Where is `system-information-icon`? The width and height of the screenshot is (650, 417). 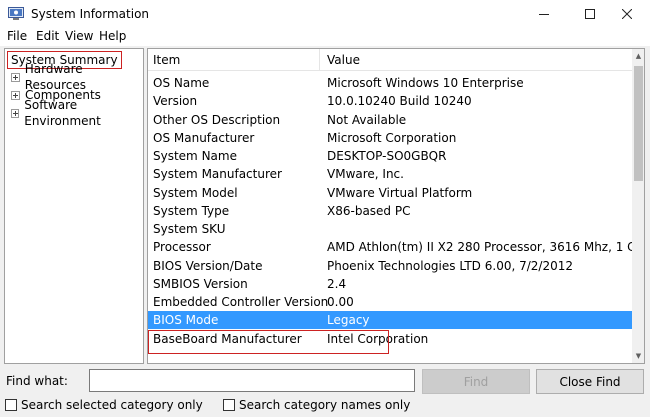
system-information-icon is located at coordinates (16, 13).